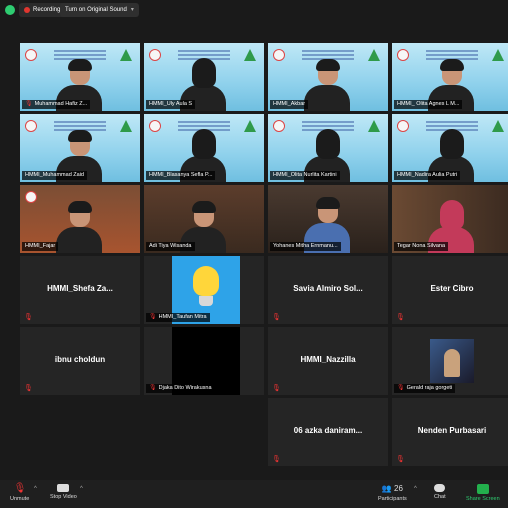 The width and height of the screenshot is (508, 508). I want to click on participants-button: 👥 26 Participants, so click(392, 493).